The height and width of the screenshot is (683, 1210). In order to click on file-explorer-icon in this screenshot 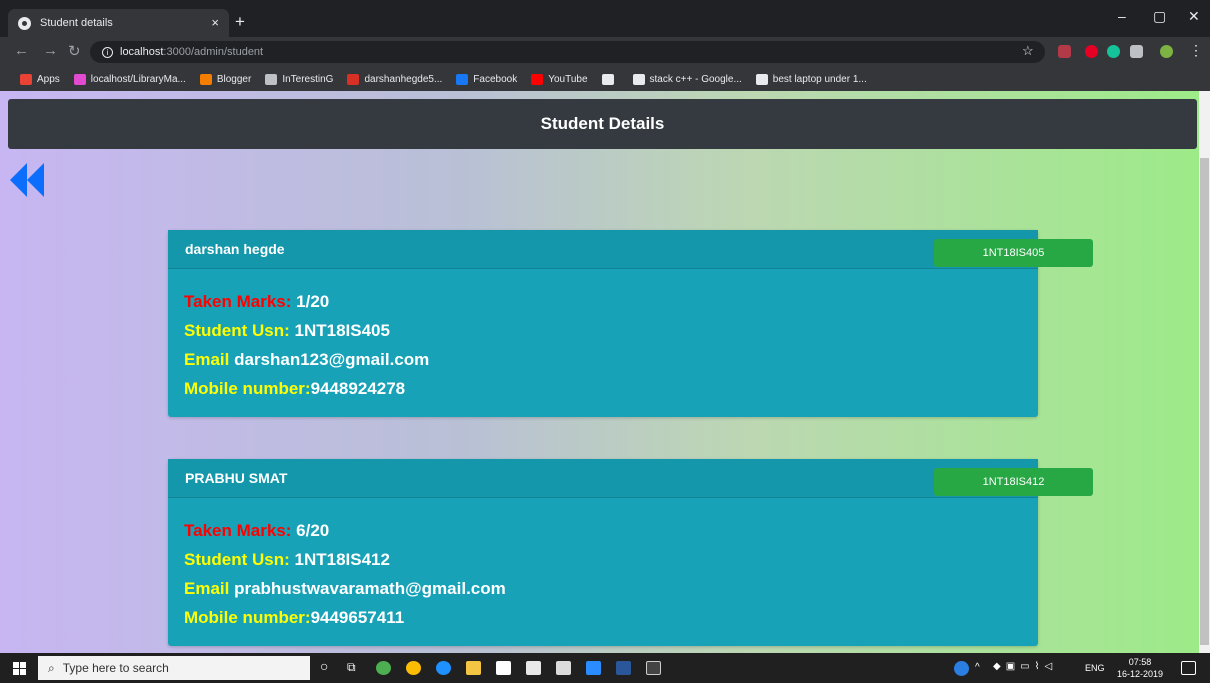, I will do `click(473, 668)`.